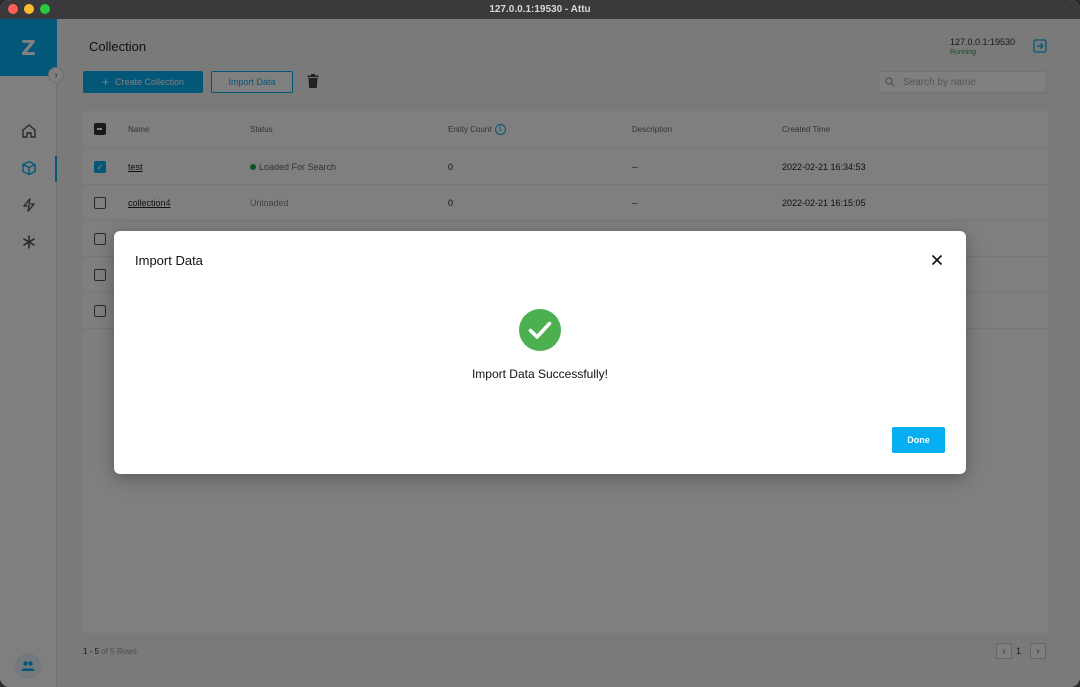 This screenshot has height=687, width=1080. I want to click on title-bar: 127.0.0.1:19530 - Attu, so click(540, 9).